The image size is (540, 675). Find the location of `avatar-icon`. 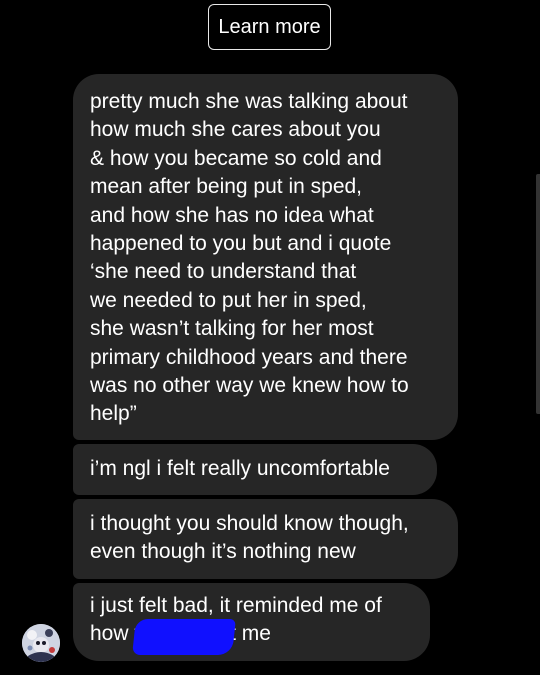

avatar-icon is located at coordinates (41, 643).